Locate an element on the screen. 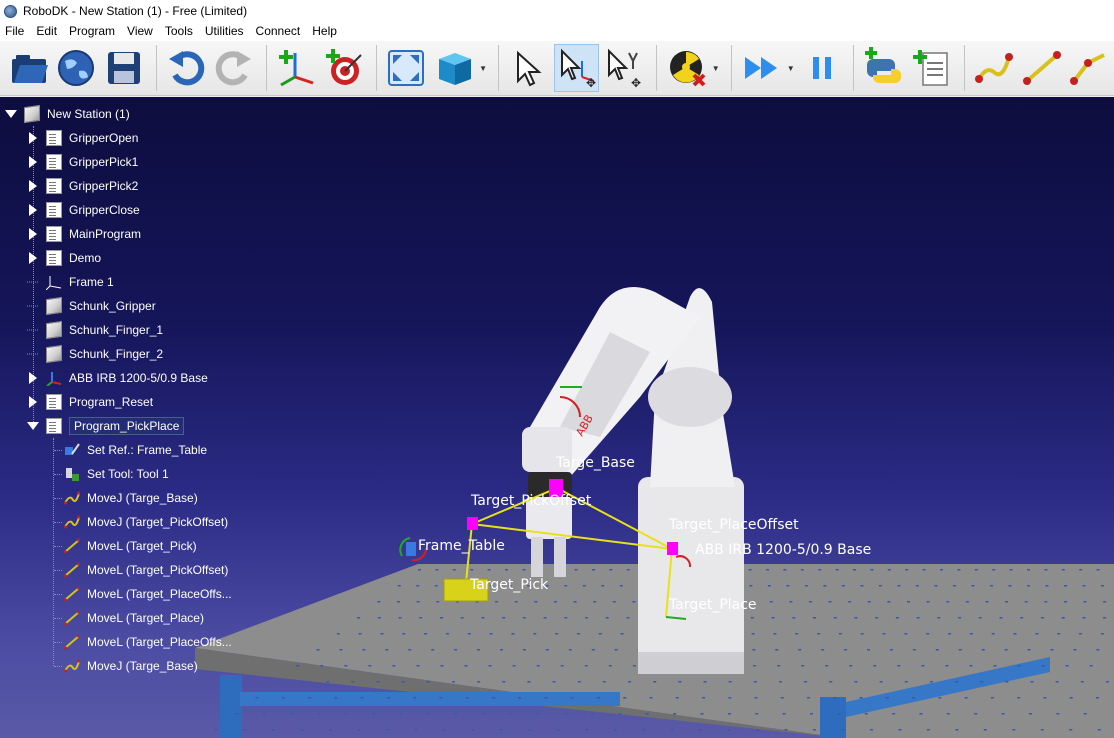 The width and height of the screenshot is (1114, 738). menu-utilities: Utilities is located at coordinates (225, 31).